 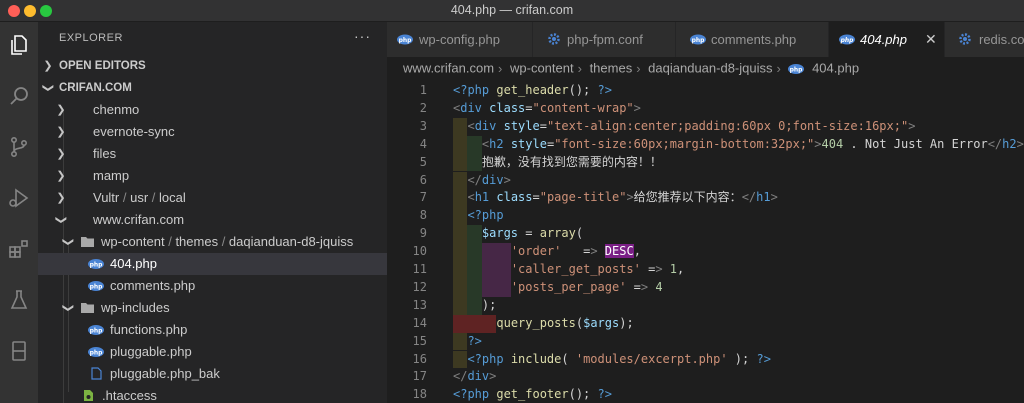 I want to click on extensions-icon, so click(x=19, y=249).